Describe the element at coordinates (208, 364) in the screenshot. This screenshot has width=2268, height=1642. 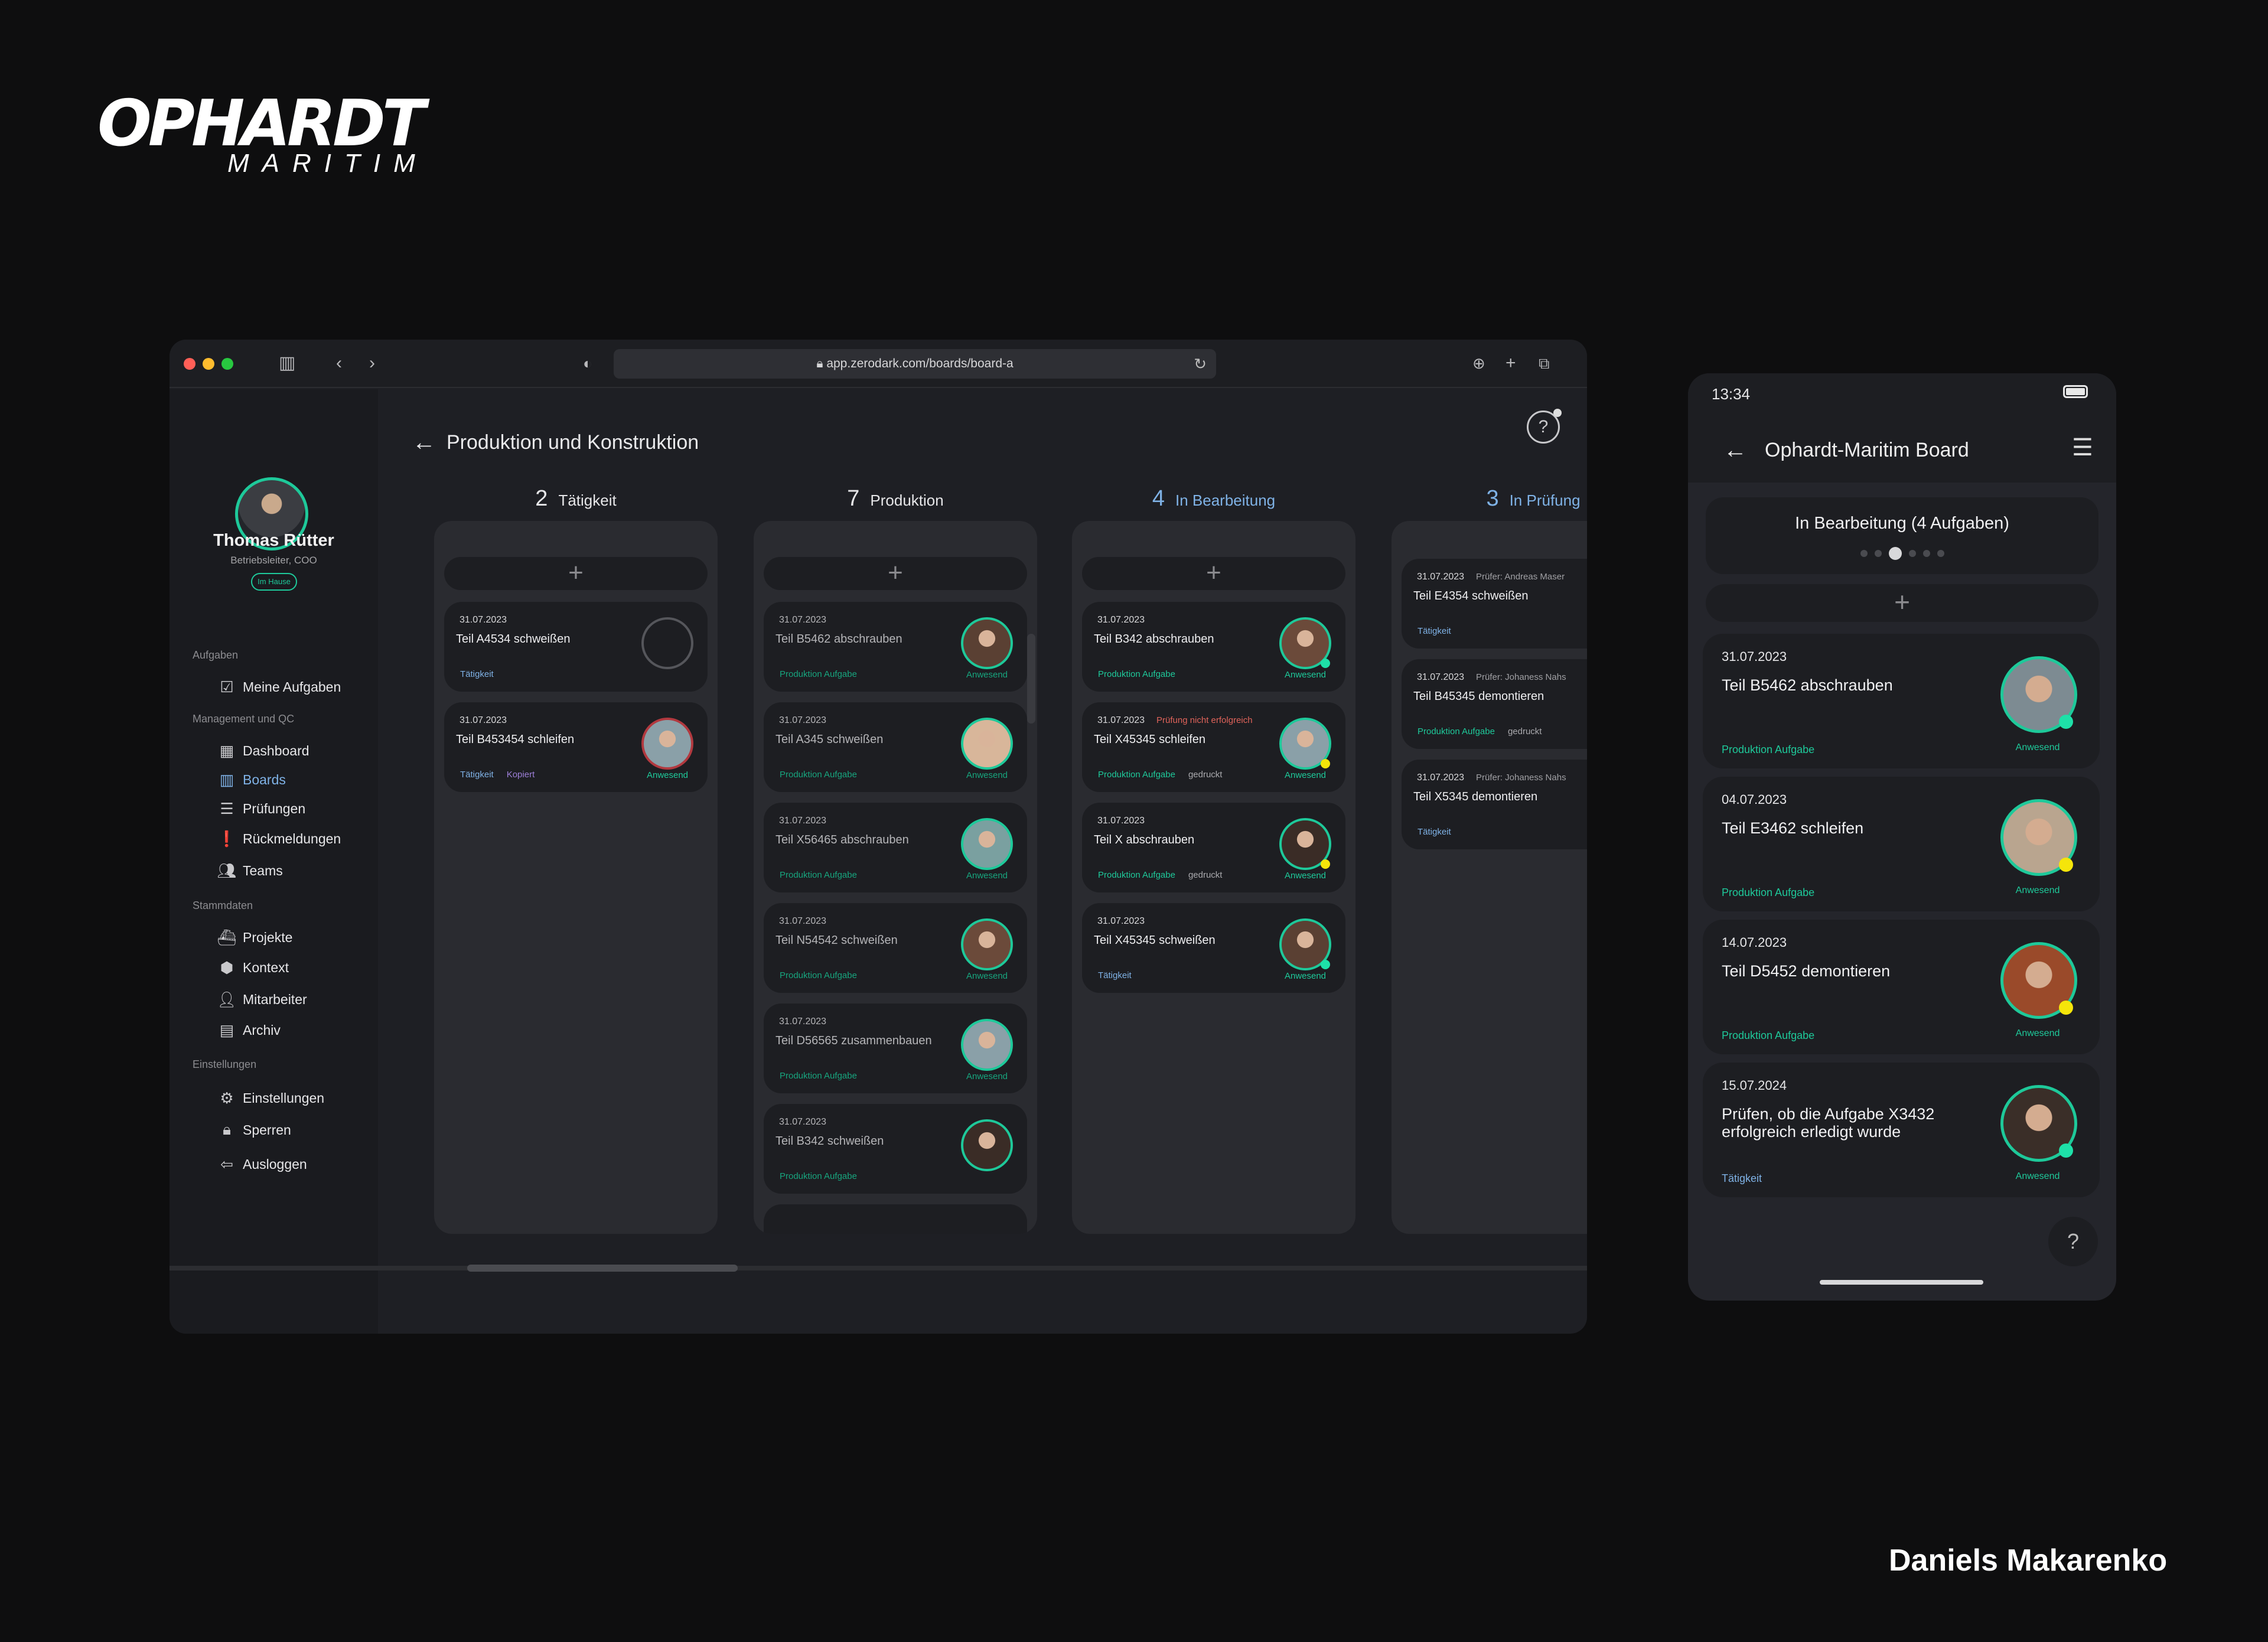
I see `minimize-window-button` at that location.